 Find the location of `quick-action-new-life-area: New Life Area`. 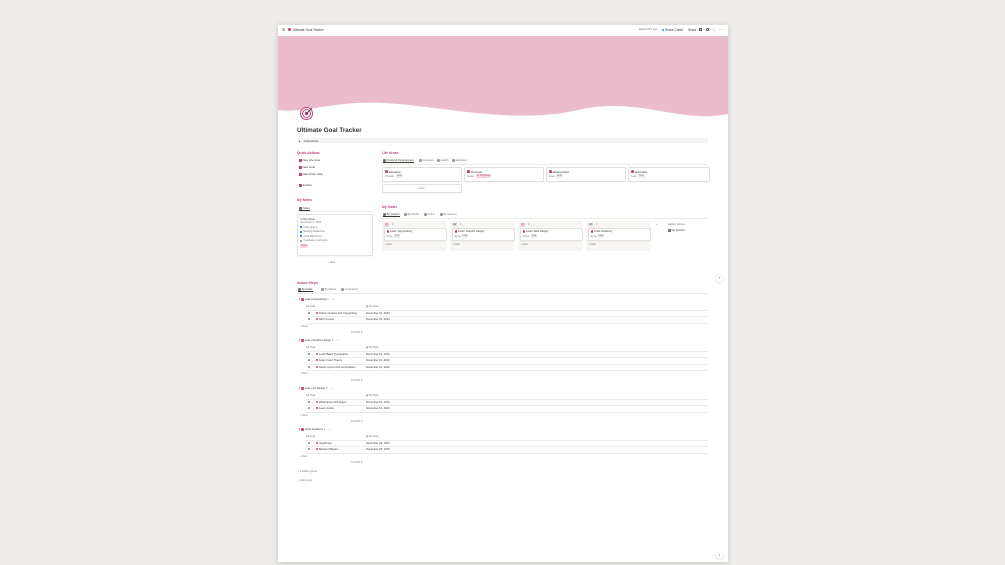

quick-action-new-life-area: New Life Area is located at coordinates (309, 160).